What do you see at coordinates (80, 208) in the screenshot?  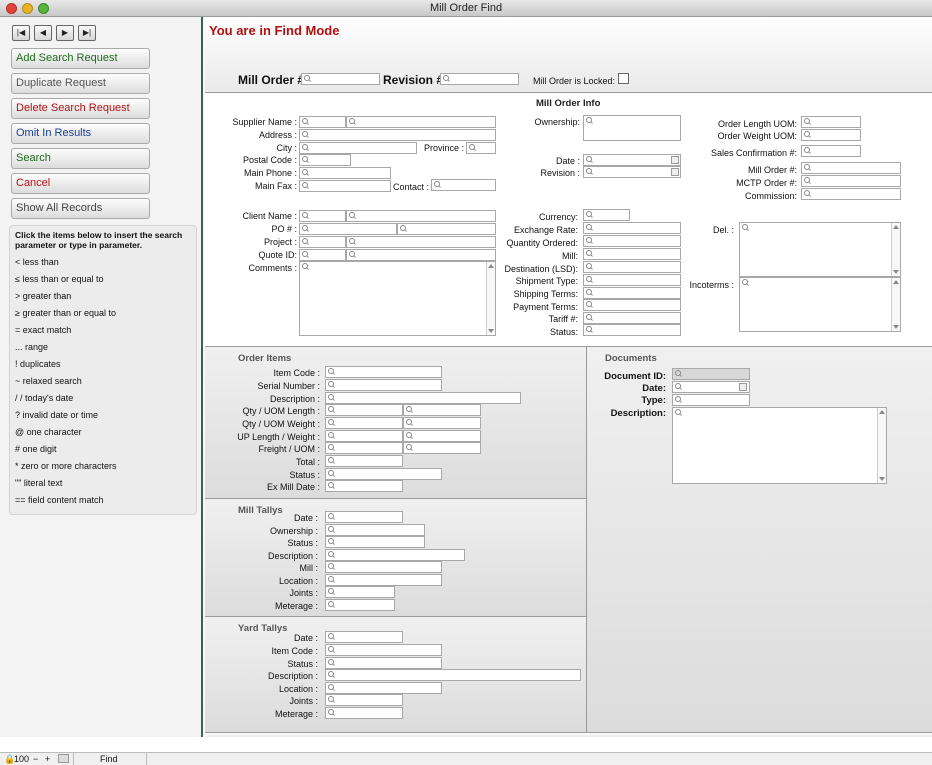 I see `show-all-records-button: Show All Records` at bounding box center [80, 208].